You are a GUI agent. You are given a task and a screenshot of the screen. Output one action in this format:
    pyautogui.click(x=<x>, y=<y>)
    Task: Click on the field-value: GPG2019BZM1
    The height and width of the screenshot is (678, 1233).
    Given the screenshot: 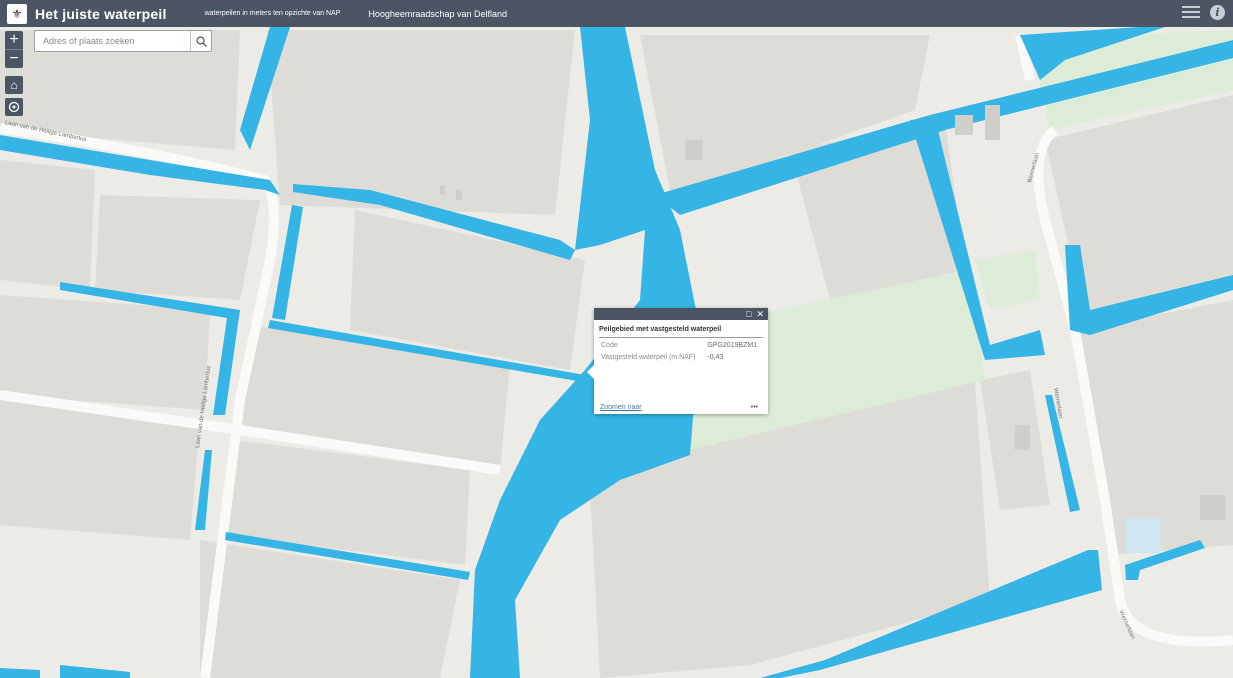 What is the action you would take?
    pyautogui.click(x=732, y=345)
    